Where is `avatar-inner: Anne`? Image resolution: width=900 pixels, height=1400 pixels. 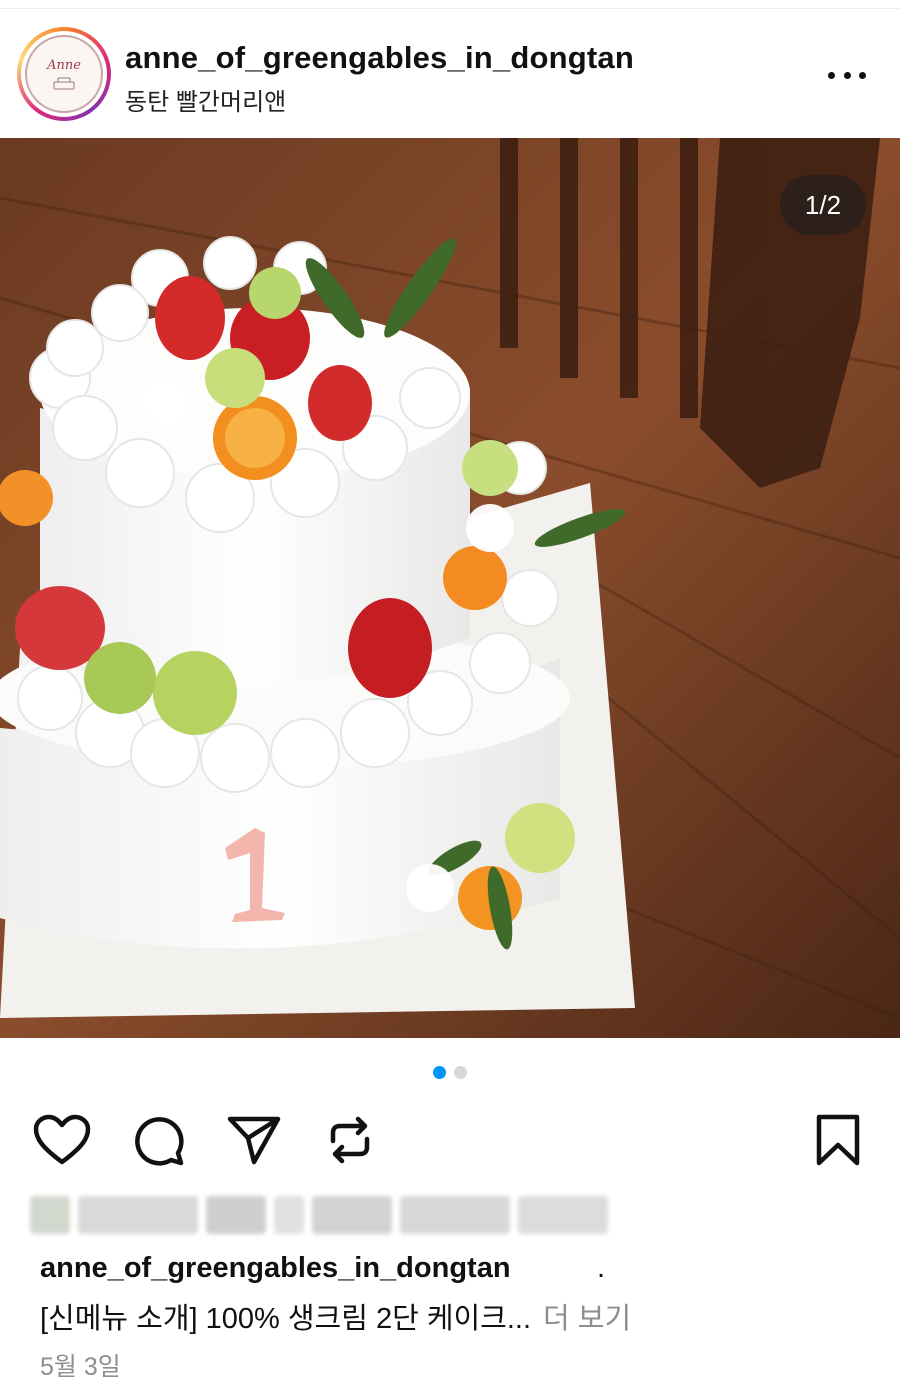
avatar-inner: Anne is located at coordinates (64, 74).